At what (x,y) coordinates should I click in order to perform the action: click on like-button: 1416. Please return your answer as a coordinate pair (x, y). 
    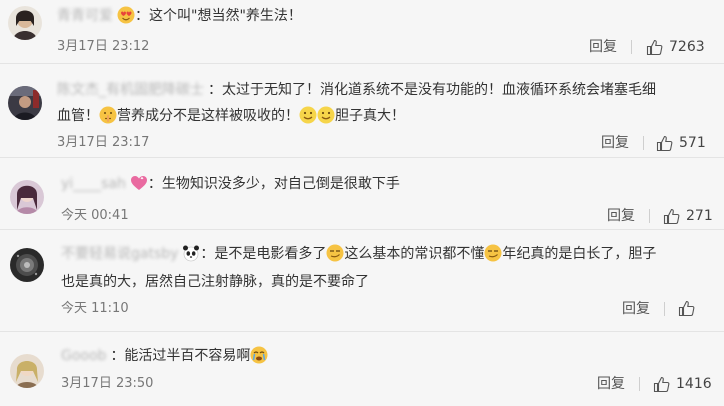
    Looking at the image, I should click on (682, 384).